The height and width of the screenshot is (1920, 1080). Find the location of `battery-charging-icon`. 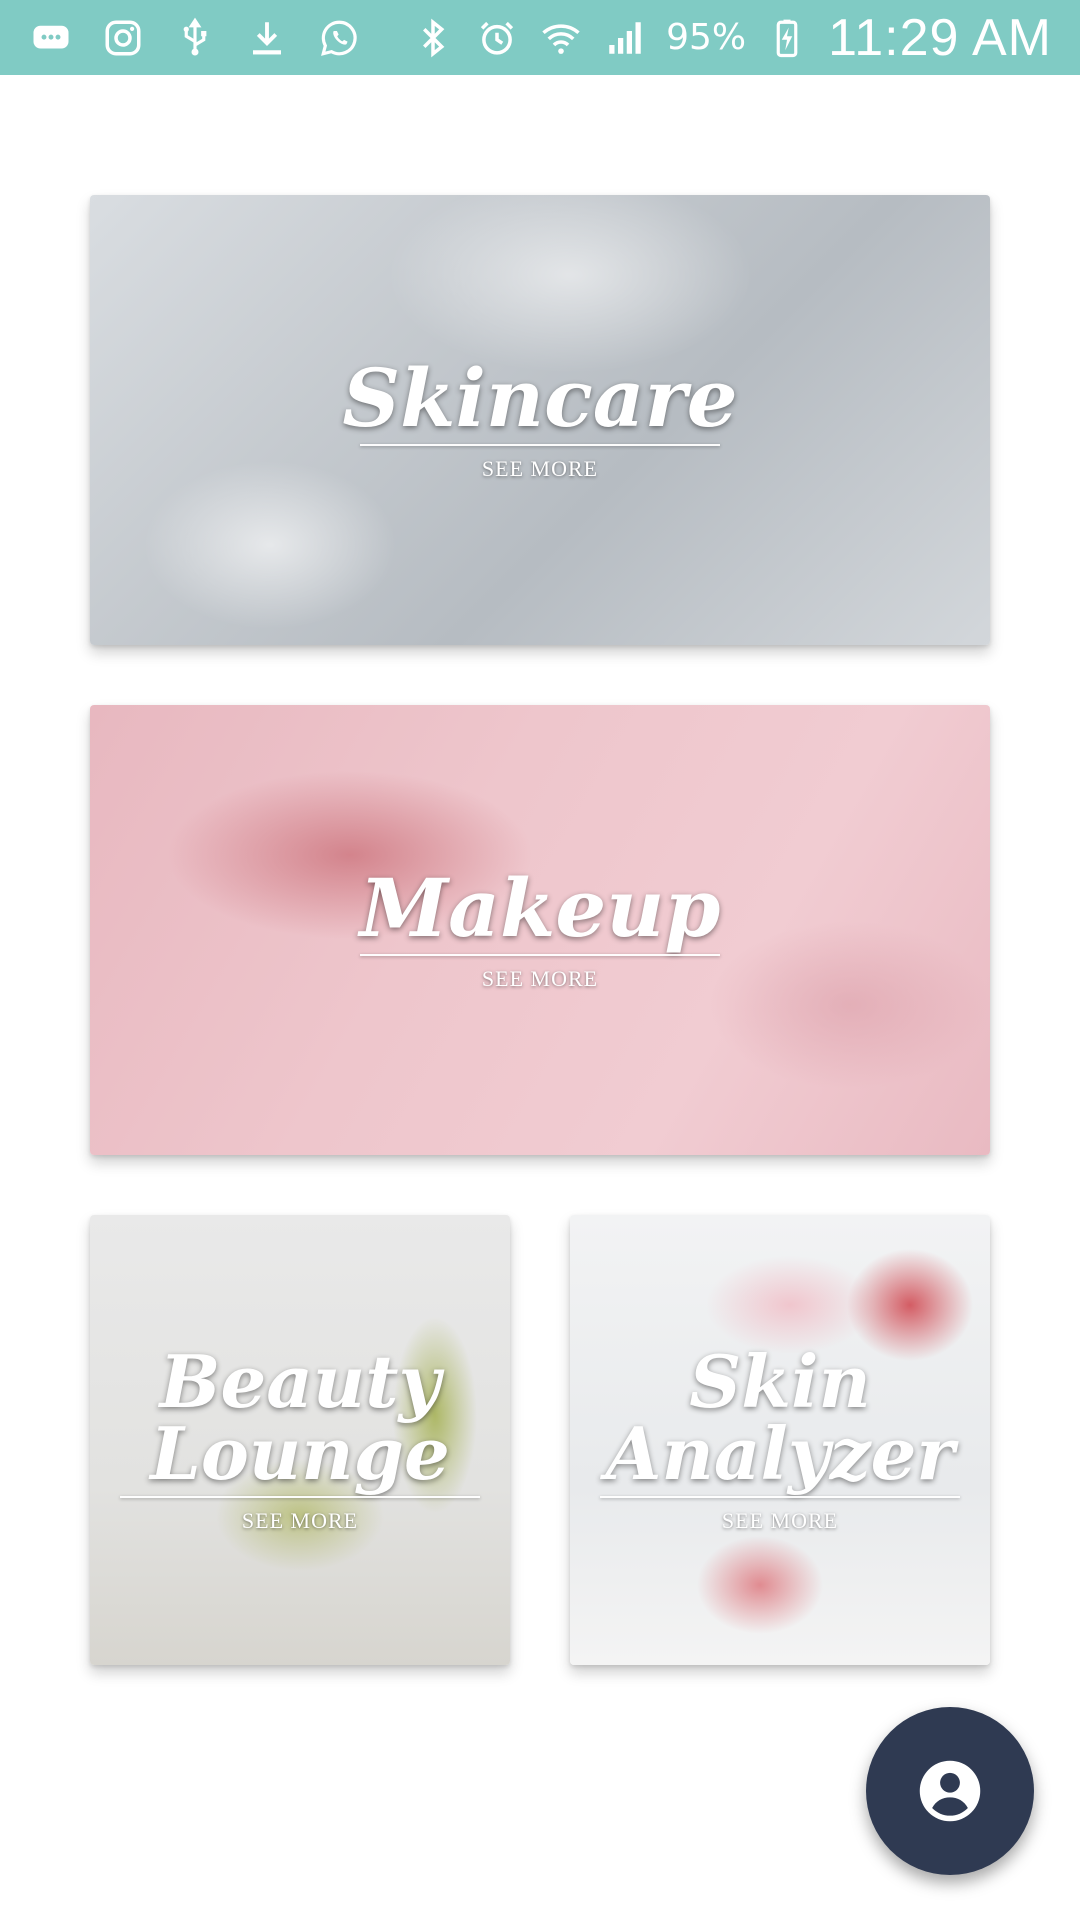

battery-charging-icon is located at coordinates (787, 38).